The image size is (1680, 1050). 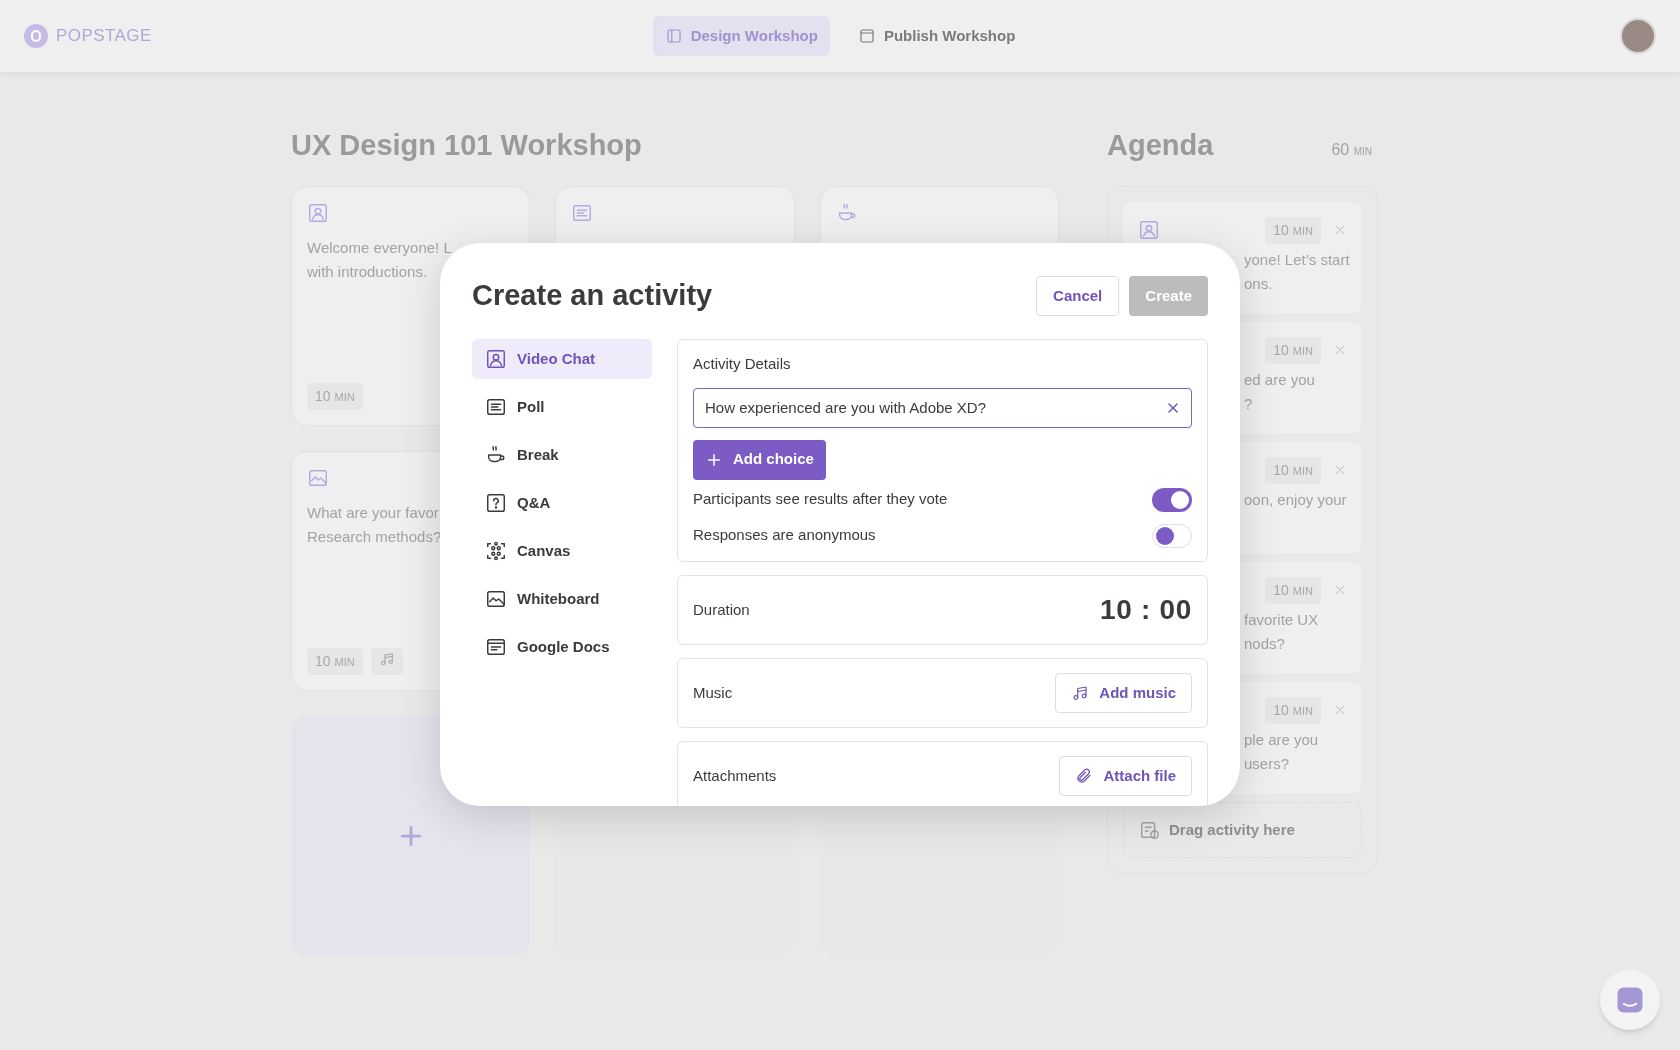 What do you see at coordinates (742, 364) in the screenshot?
I see `section-label: Activity Details` at bounding box center [742, 364].